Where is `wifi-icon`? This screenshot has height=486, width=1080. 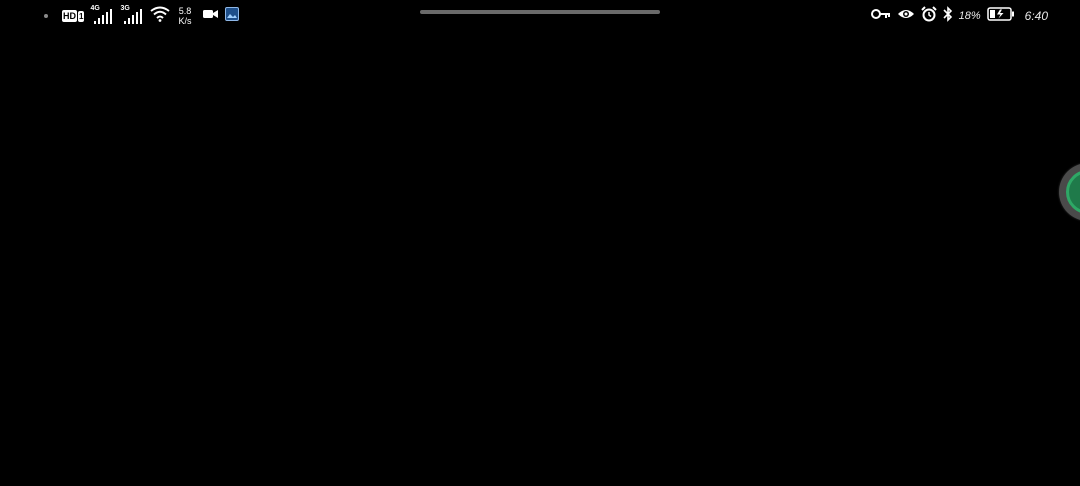 wifi-icon is located at coordinates (160, 16).